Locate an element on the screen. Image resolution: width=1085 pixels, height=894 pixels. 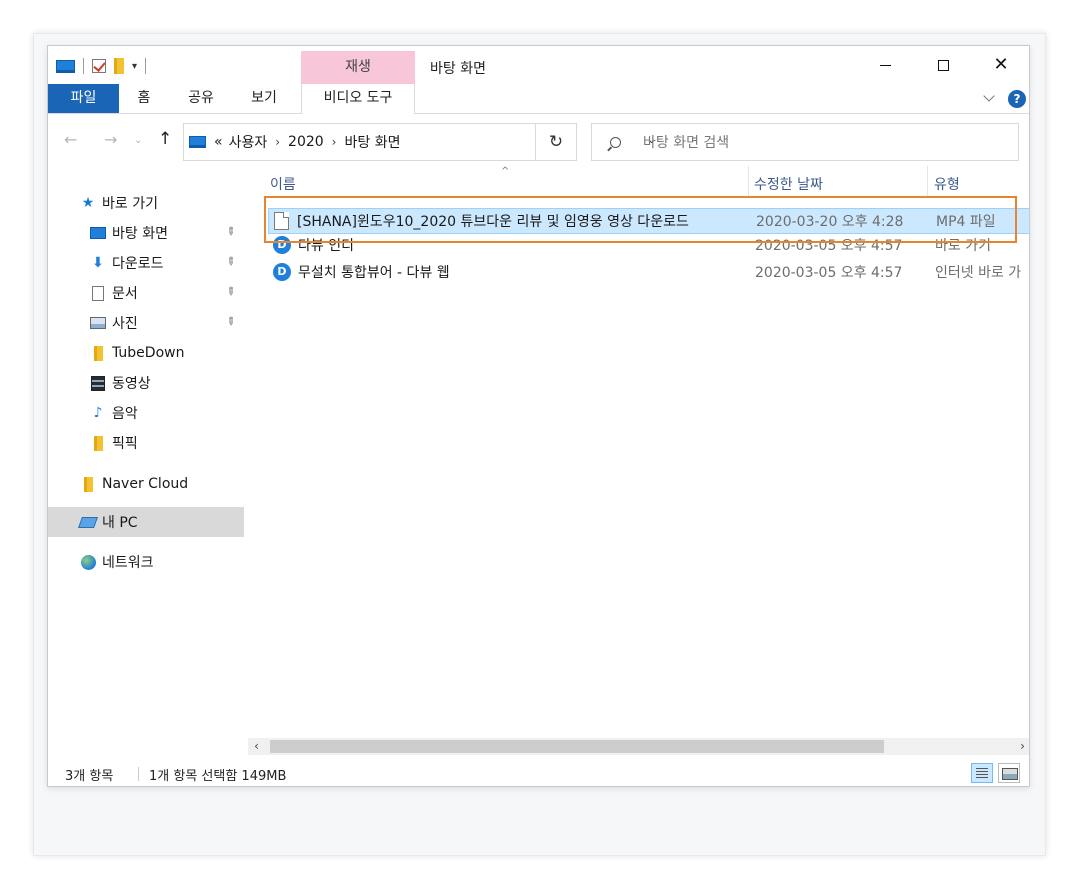
sidebar-item-label: 바탕 화면 is located at coordinates (140, 234).